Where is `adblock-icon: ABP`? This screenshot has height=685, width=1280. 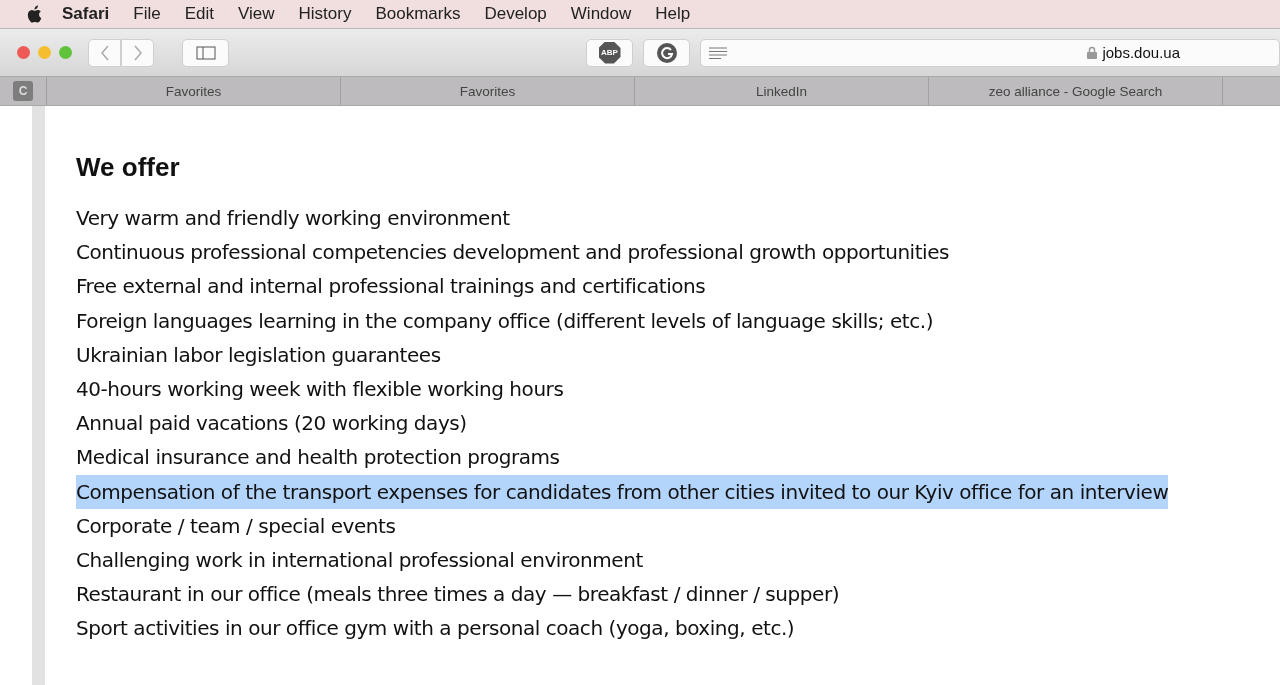 adblock-icon: ABP is located at coordinates (609, 52).